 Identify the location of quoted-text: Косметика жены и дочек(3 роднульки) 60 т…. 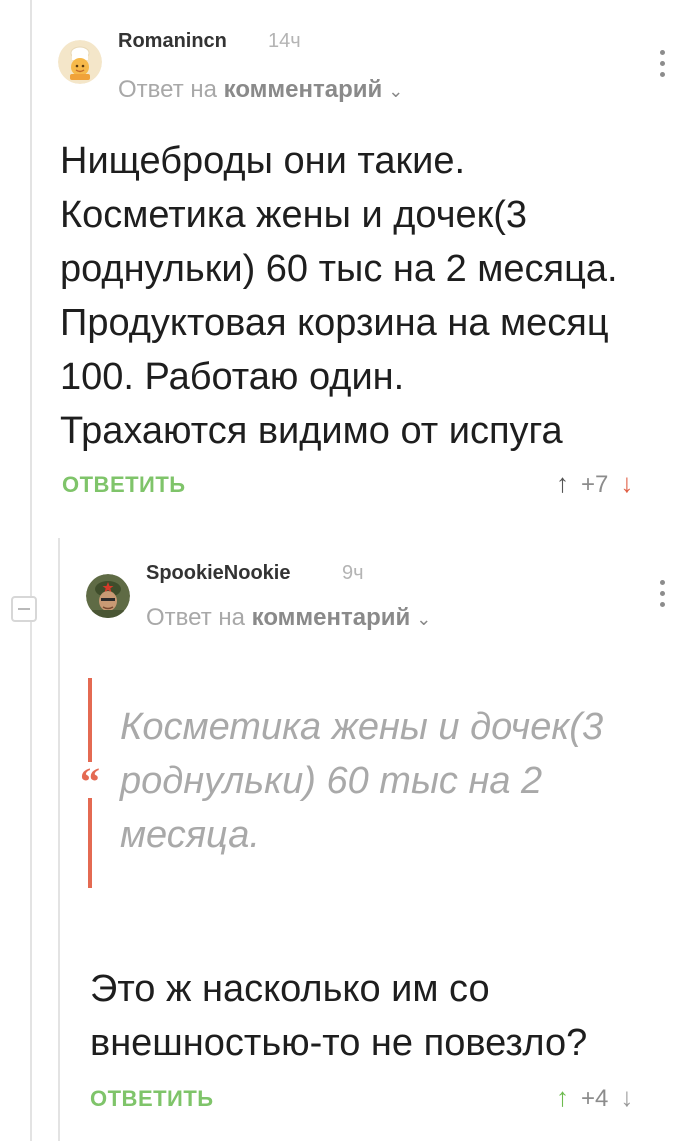
(361, 781).